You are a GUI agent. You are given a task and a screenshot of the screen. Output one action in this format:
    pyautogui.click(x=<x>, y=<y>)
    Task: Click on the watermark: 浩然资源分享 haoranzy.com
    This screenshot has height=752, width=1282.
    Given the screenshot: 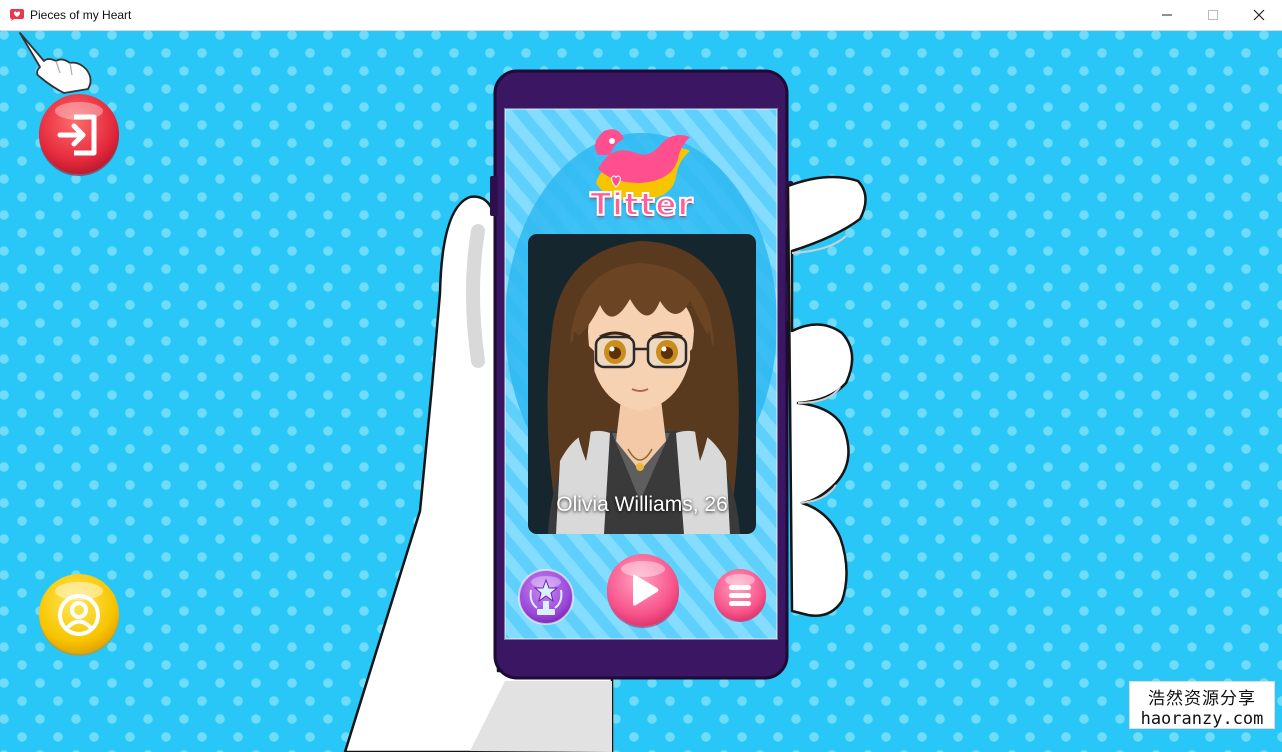 What is the action you would take?
    pyautogui.click(x=1202, y=705)
    